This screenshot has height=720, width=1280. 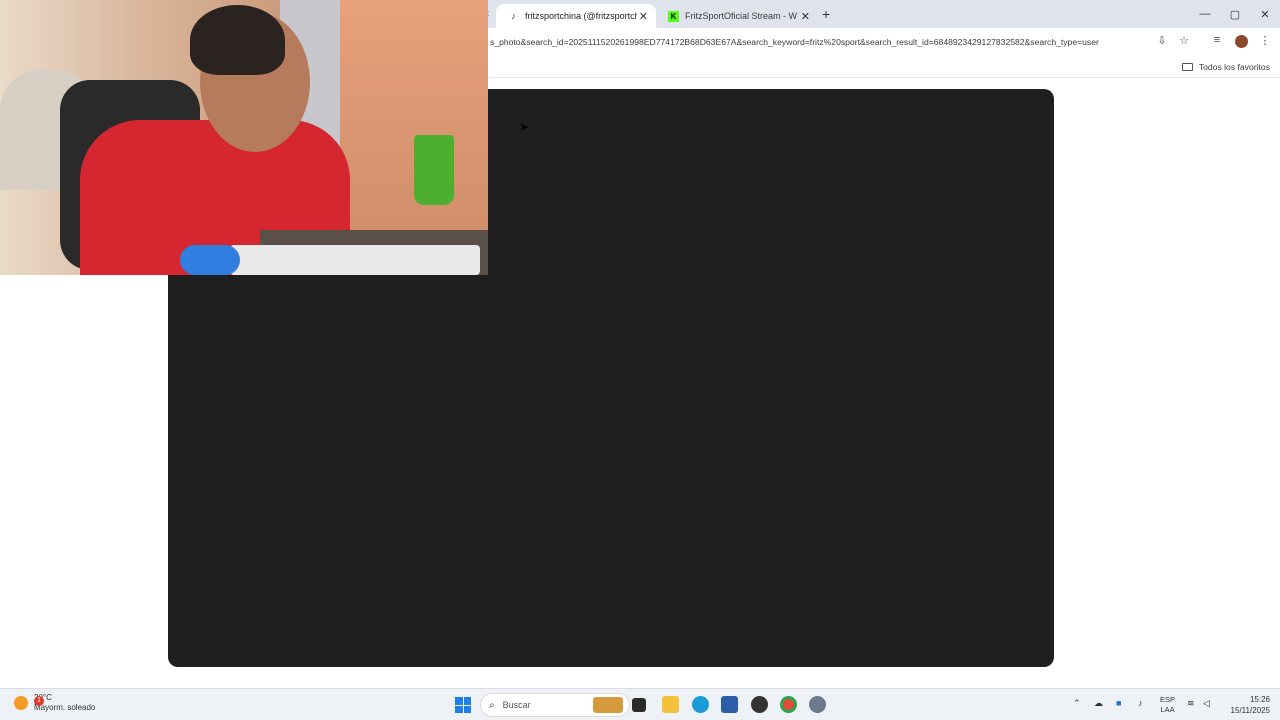 What do you see at coordinates (1168, 699) in the screenshot?
I see `language-line1: ESP` at bounding box center [1168, 699].